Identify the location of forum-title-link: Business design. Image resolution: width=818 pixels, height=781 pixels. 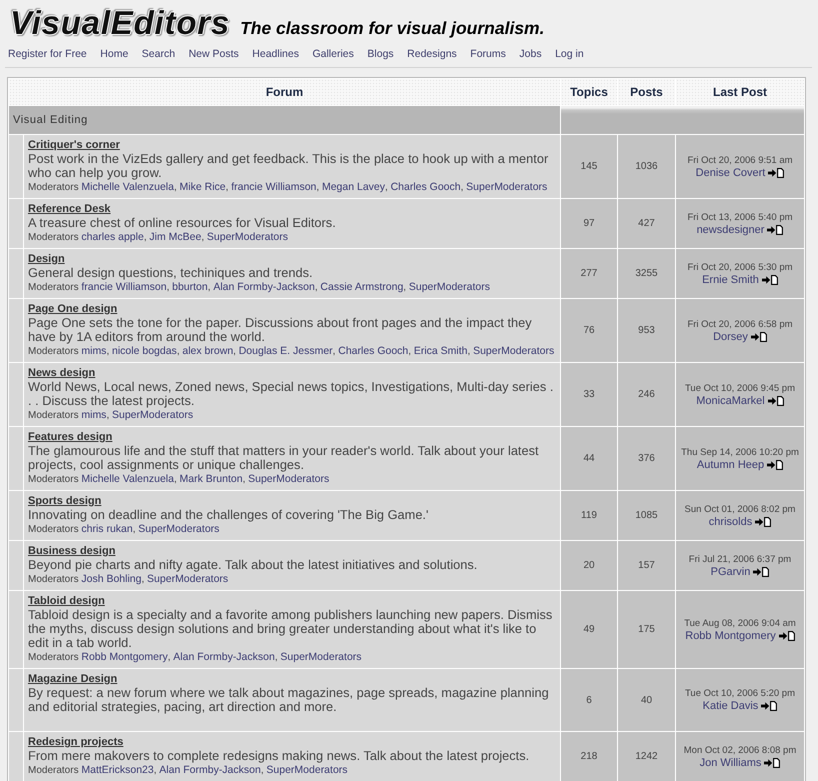
(72, 551).